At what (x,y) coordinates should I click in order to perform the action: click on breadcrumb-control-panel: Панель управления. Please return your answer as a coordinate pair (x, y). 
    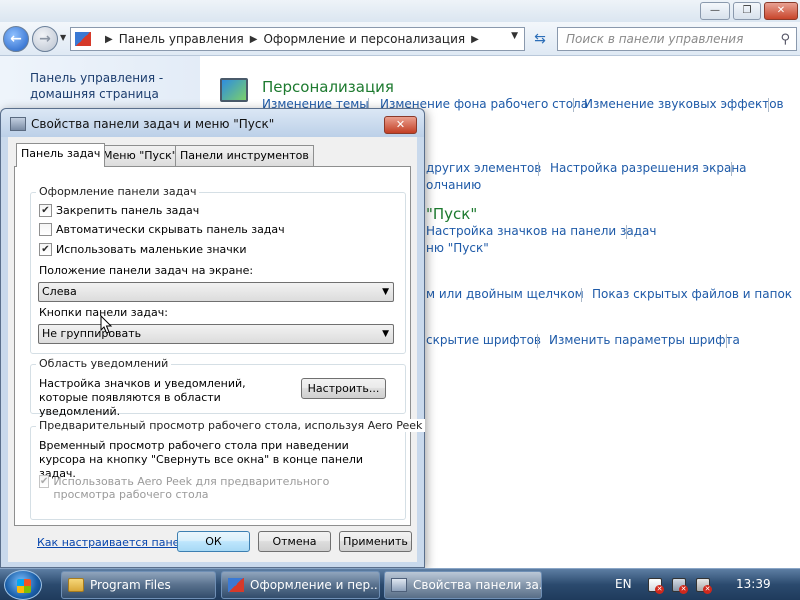
    Looking at the image, I should click on (181, 39).